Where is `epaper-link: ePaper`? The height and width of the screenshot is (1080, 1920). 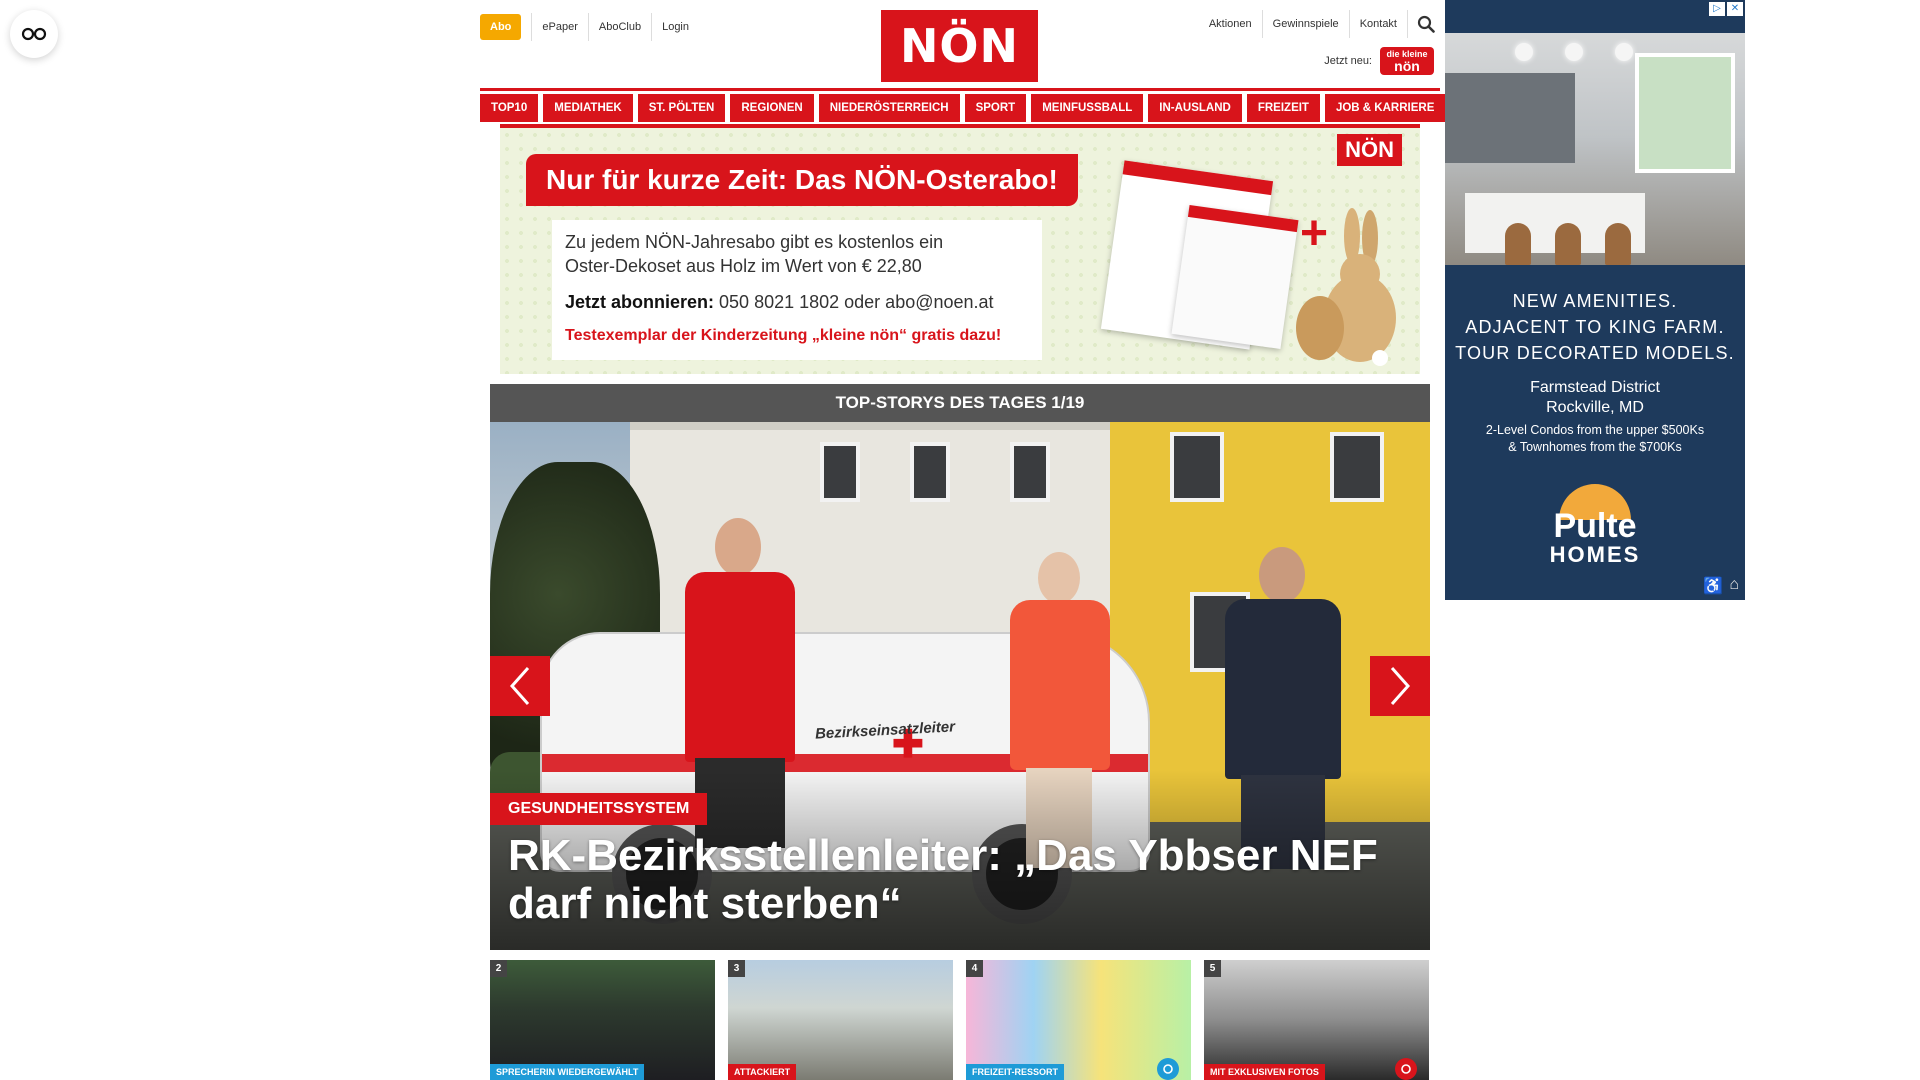
epaper-link: ePaper is located at coordinates (559, 27).